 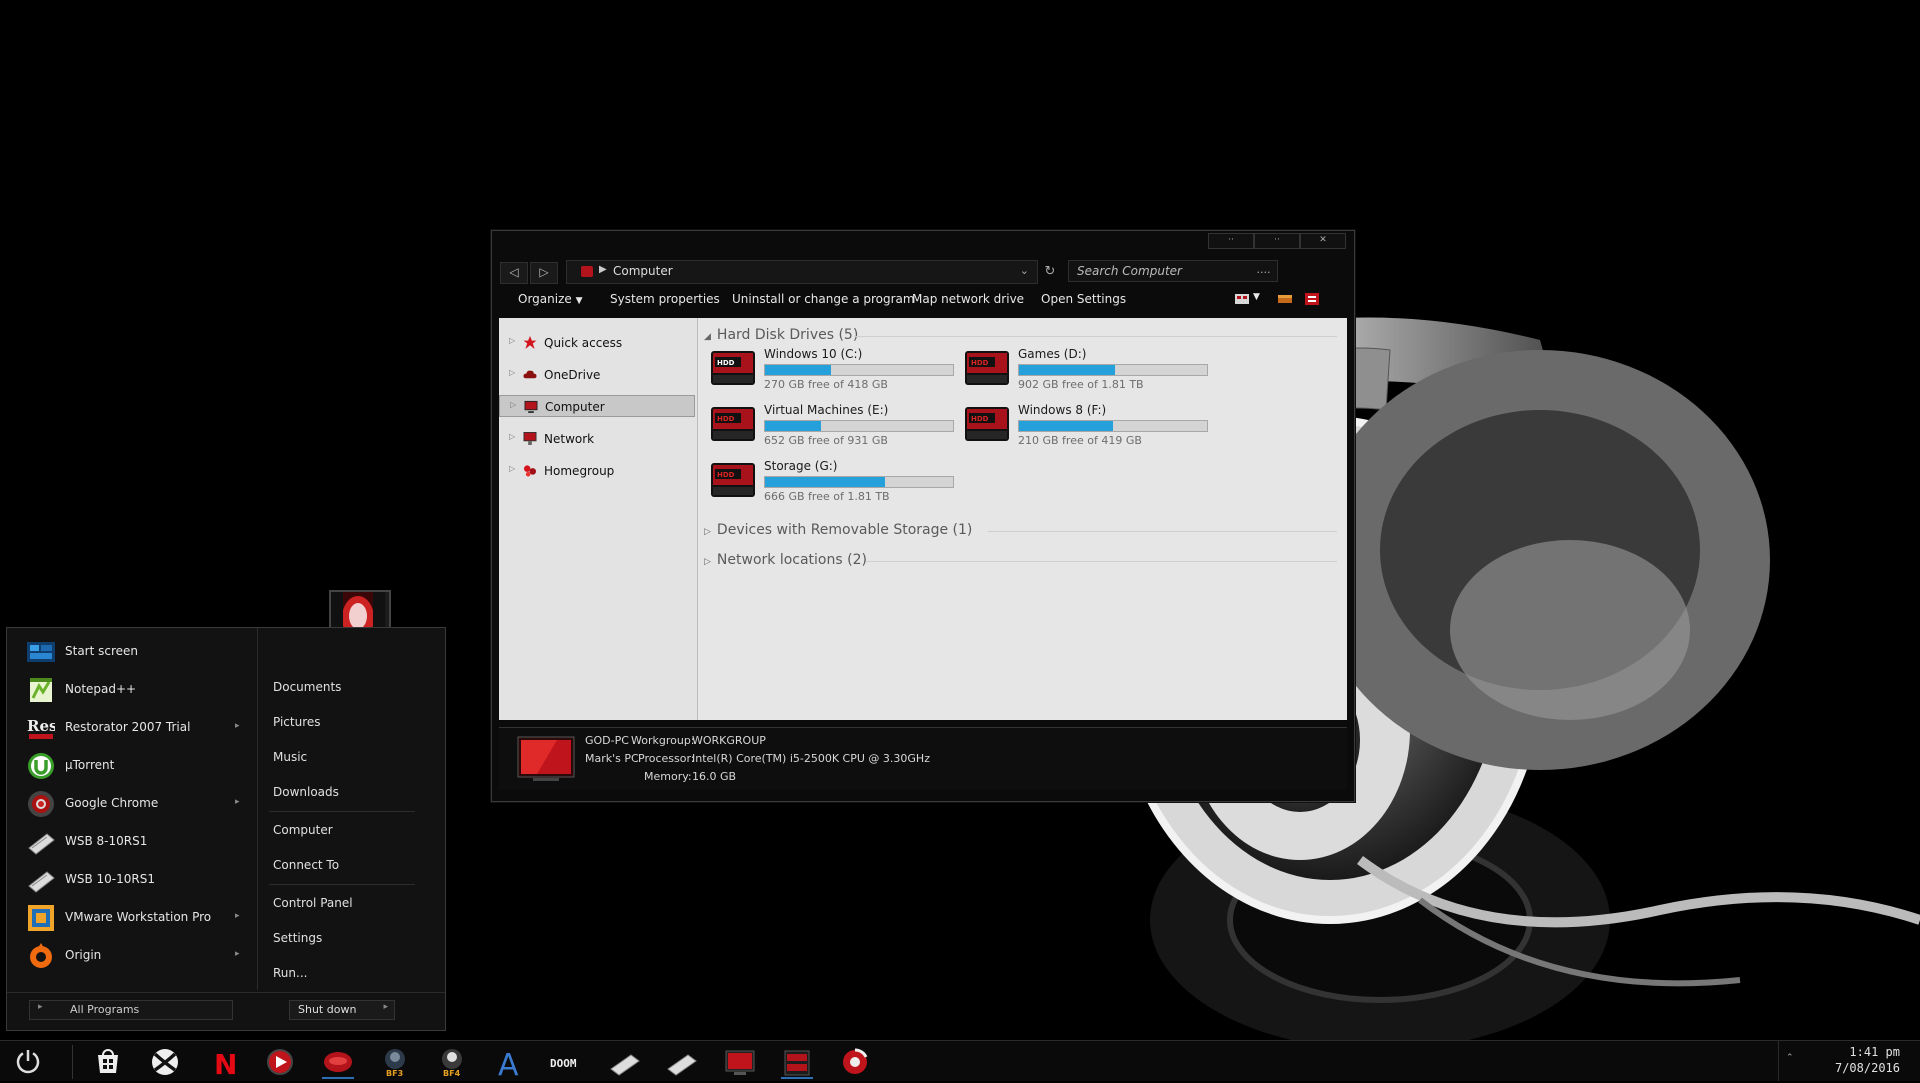 I want to click on refresh-icon: ↻, so click(x=1050, y=272).